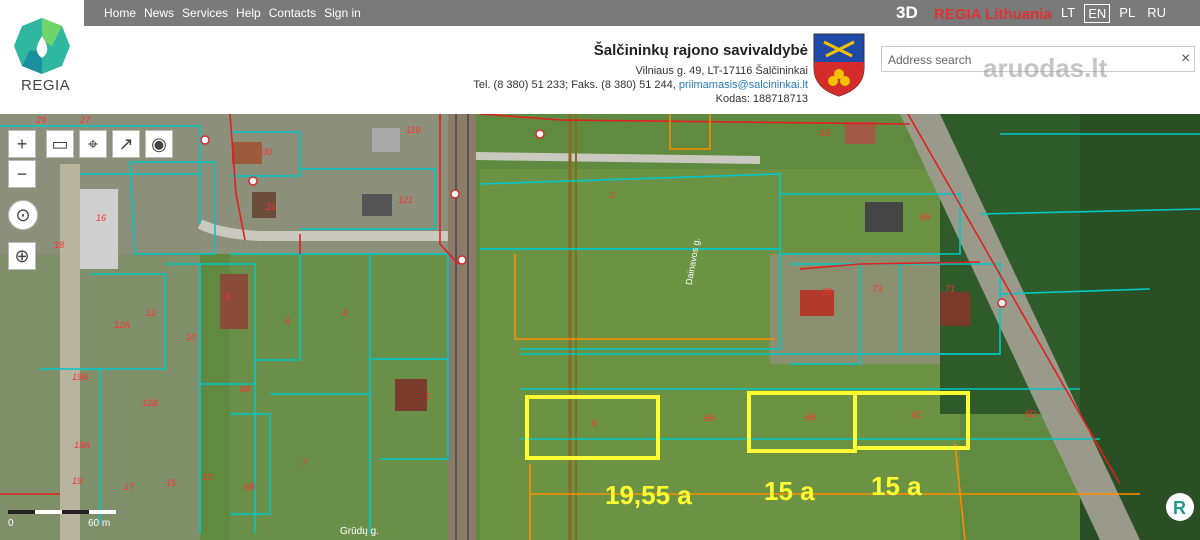 The width and height of the screenshot is (1200, 540). Describe the element at coordinates (22, 144) in the screenshot. I see `zoom-in-button: +` at that location.